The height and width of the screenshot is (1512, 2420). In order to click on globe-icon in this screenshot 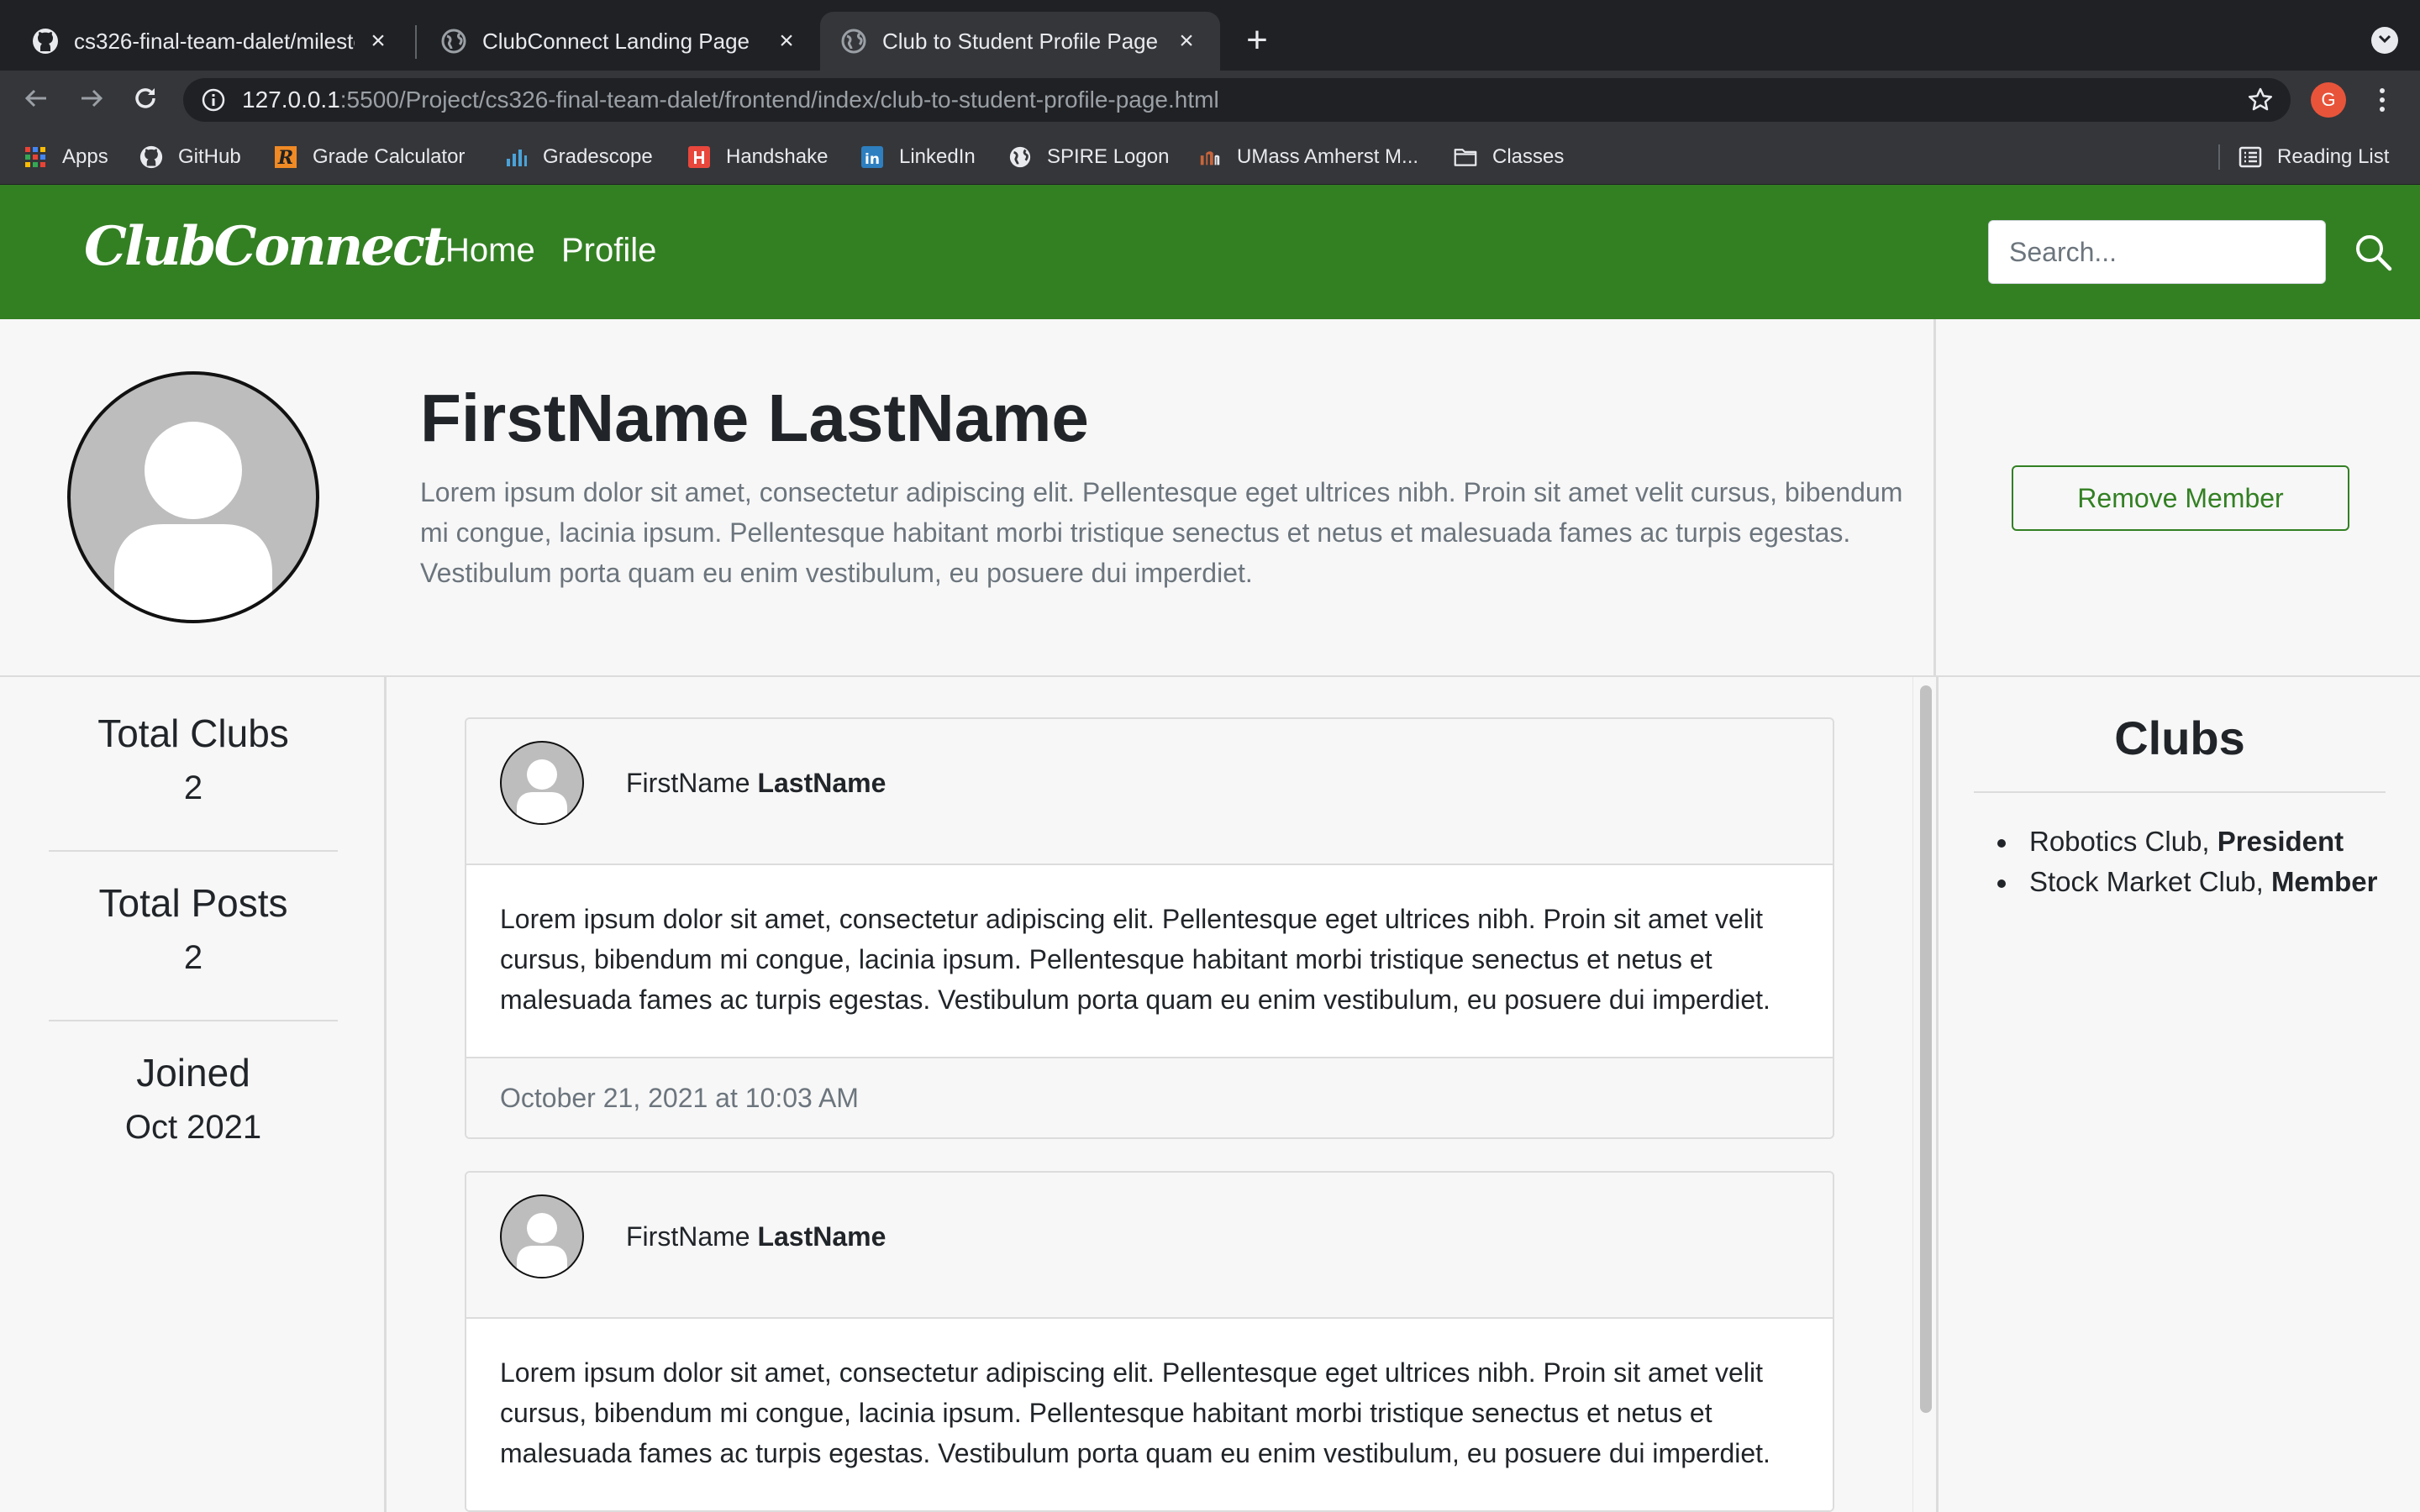, I will do `click(1020, 157)`.